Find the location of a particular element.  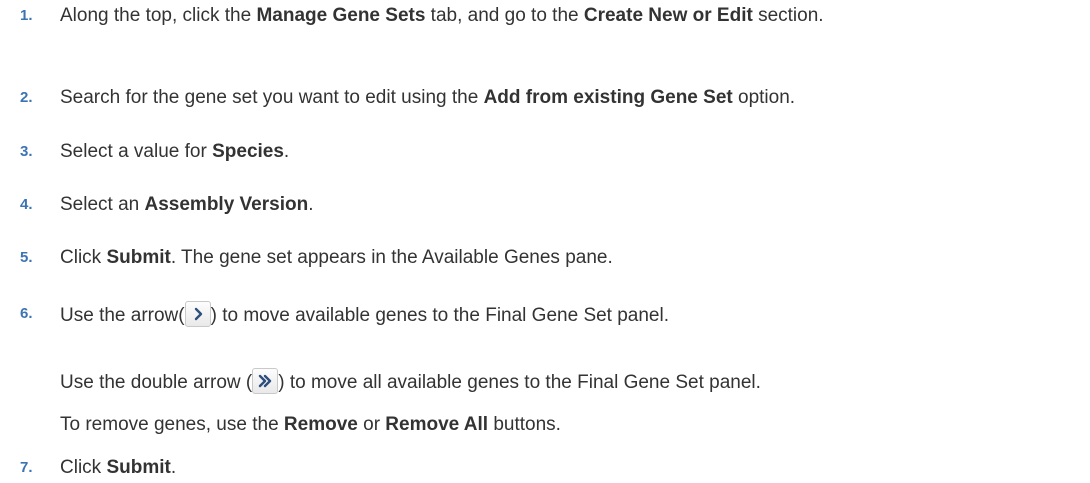

bold-term: Manage Gene Sets is located at coordinates (341, 15).